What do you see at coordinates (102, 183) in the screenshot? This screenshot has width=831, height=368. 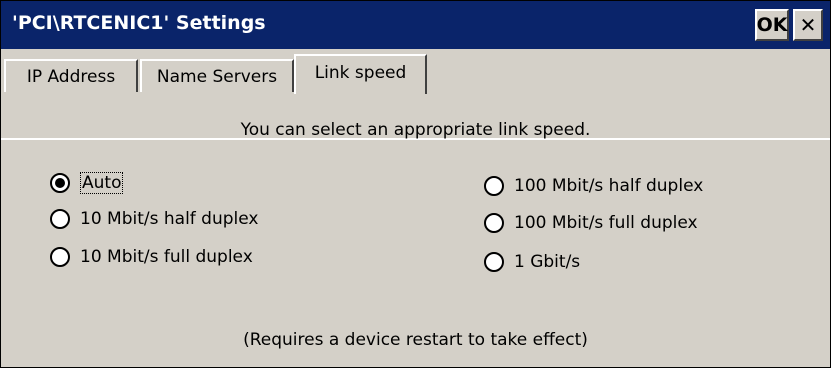 I see `option-label: Auto` at bounding box center [102, 183].